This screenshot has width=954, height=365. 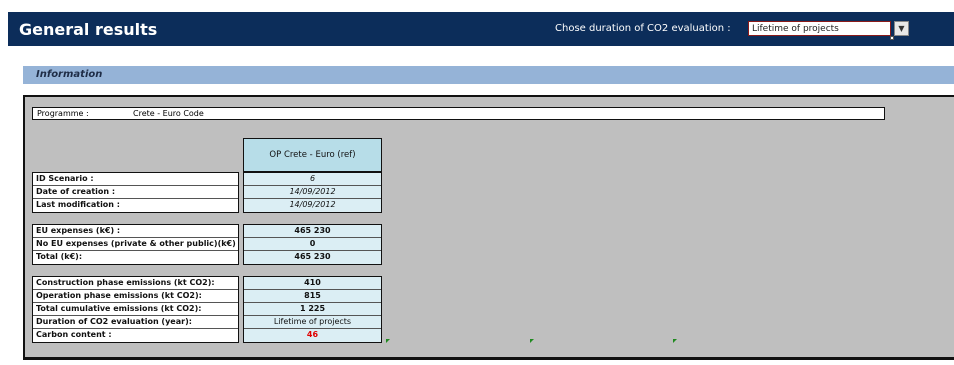 What do you see at coordinates (74, 334) in the screenshot?
I see `carbon-content-label: Carbon content :` at bounding box center [74, 334].